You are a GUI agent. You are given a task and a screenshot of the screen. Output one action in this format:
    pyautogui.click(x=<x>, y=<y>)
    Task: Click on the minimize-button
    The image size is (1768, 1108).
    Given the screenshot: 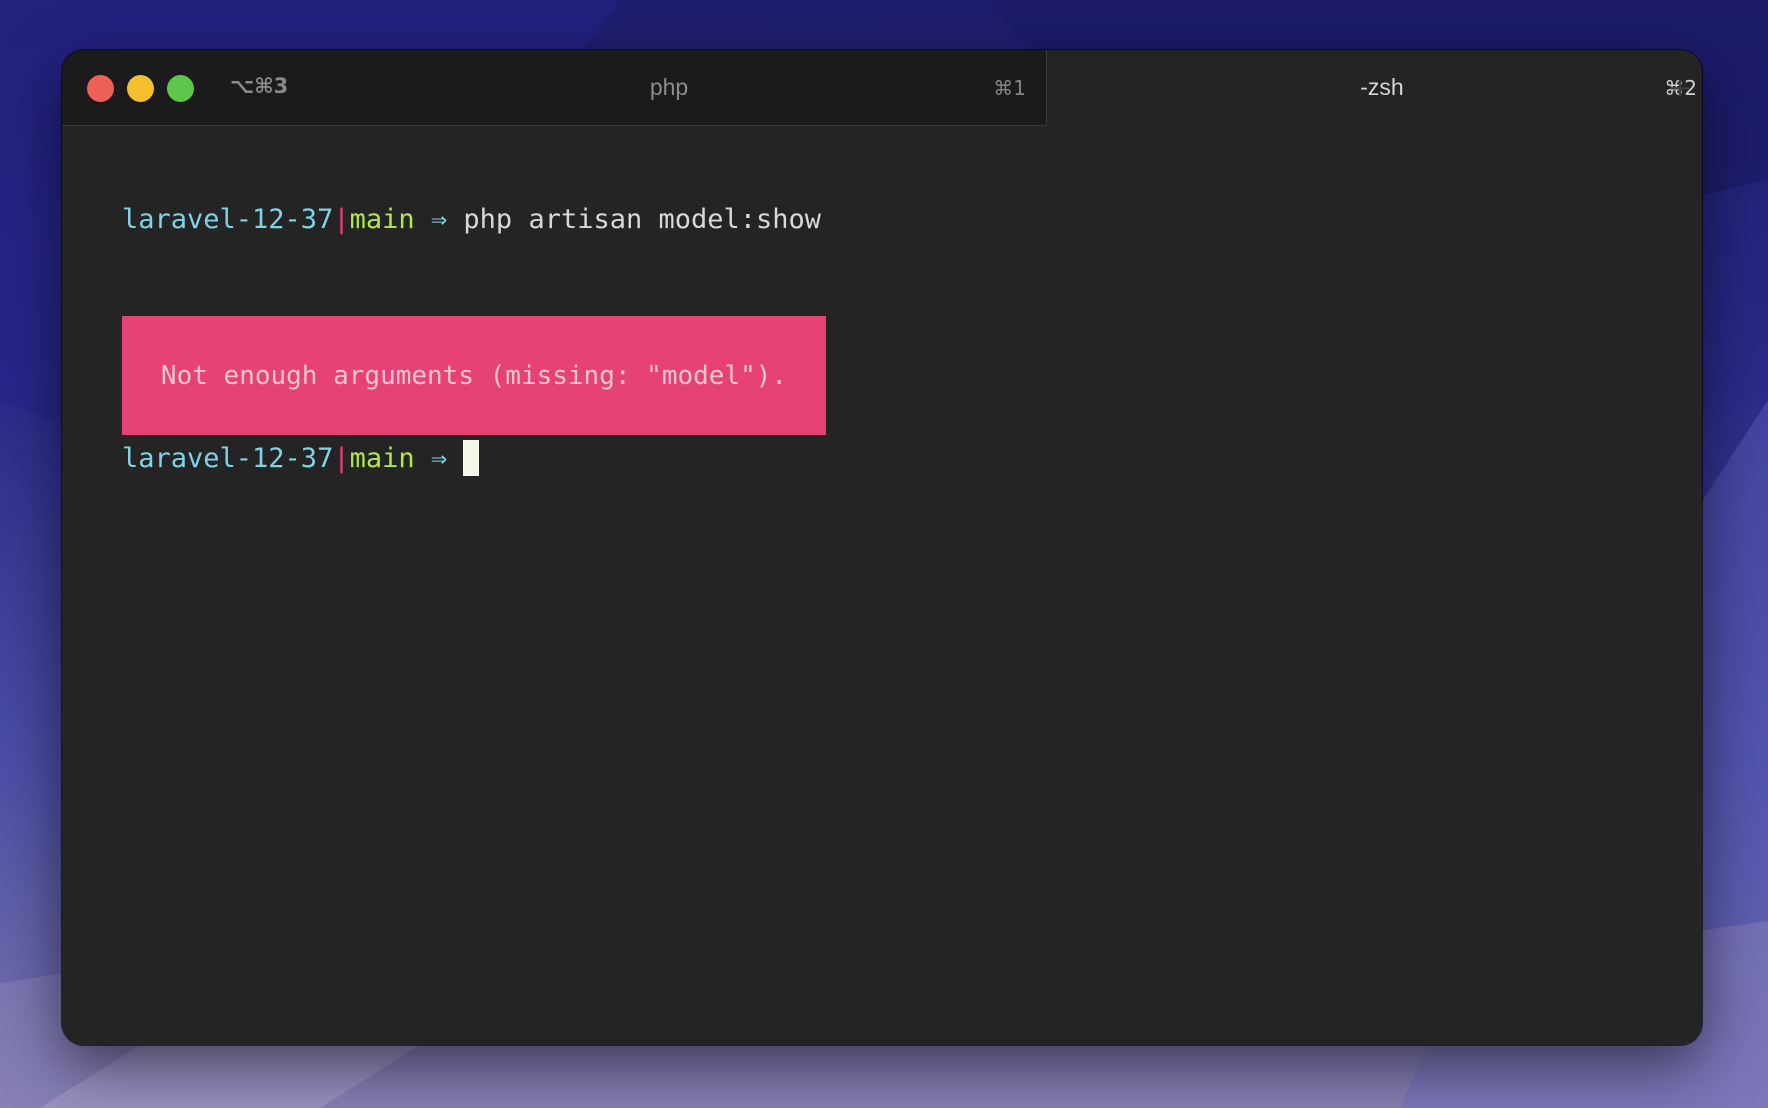 What is the action you would take?
    pyautogui.click(x=140, y=88)
    